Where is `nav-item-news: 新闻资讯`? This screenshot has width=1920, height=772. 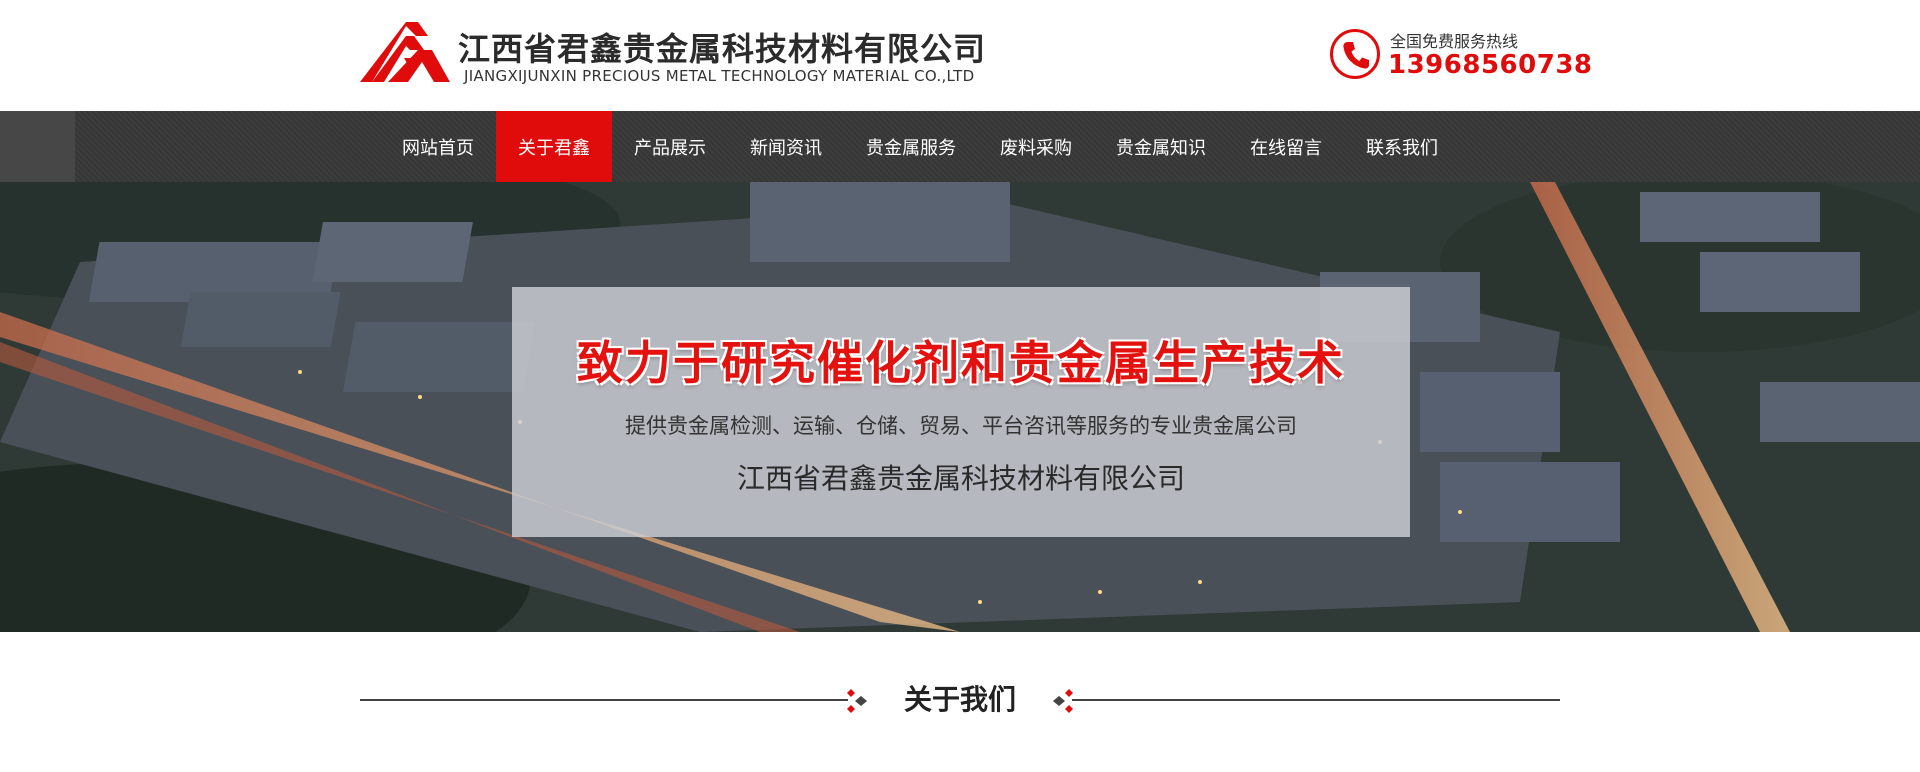
nav-item-news: 新闻资讯 is located at coordinates (786, 146).